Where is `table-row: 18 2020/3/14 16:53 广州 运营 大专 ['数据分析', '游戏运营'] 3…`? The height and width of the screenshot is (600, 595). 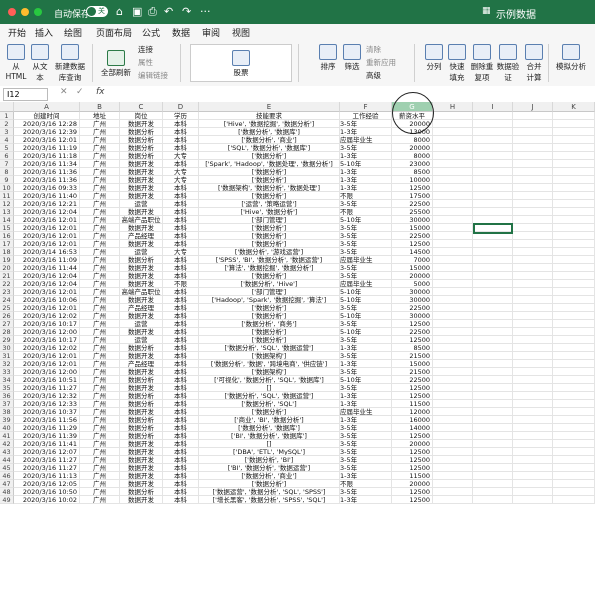 table-row: 18 2020/3/14 16:53 广州 运营 大专 ['数据分析', '游戏运营'] 3… is located at coordinates (297, 252).